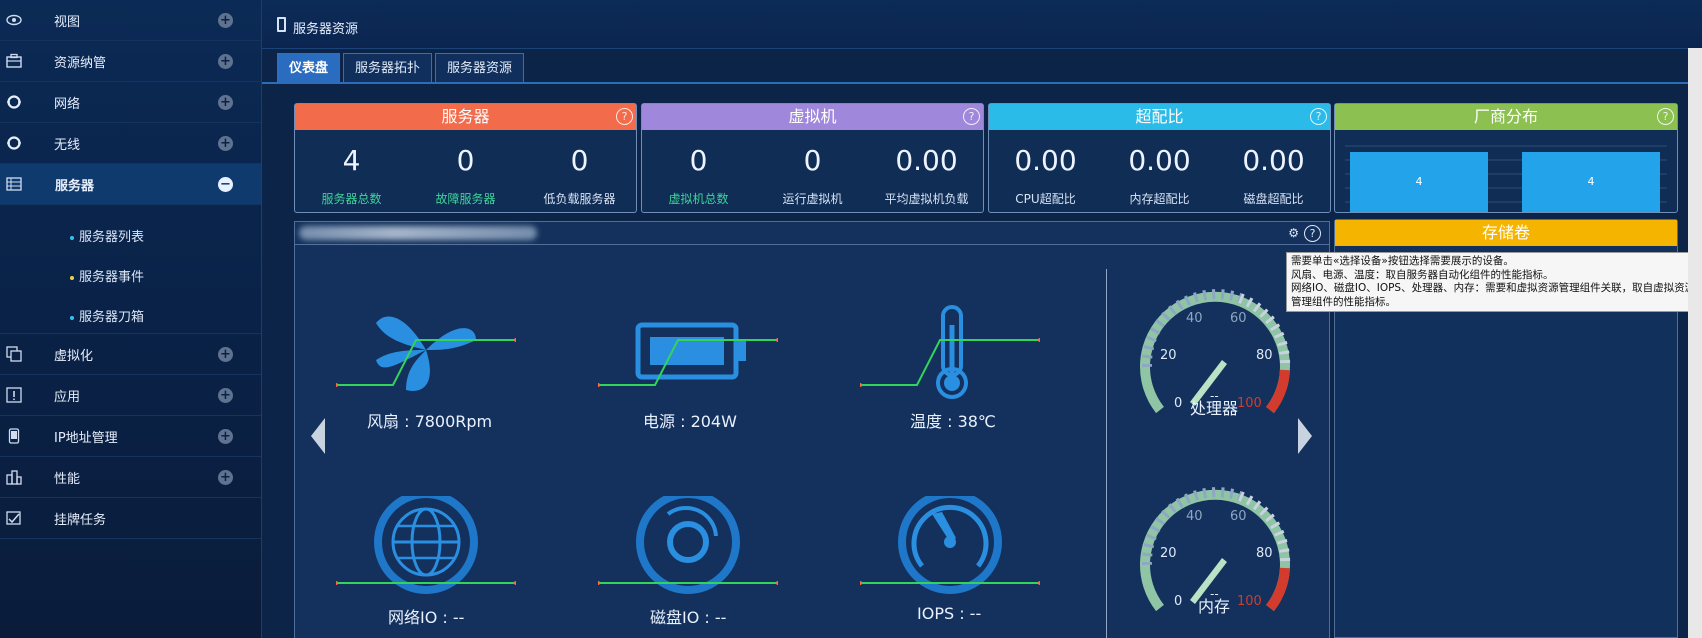 Image resolution: width=1702 pixels, height=638 pixels. Describe the element at coordinates (812, 117) in the screenshot. I see `vm-card-title: 虚拟机` at that location.